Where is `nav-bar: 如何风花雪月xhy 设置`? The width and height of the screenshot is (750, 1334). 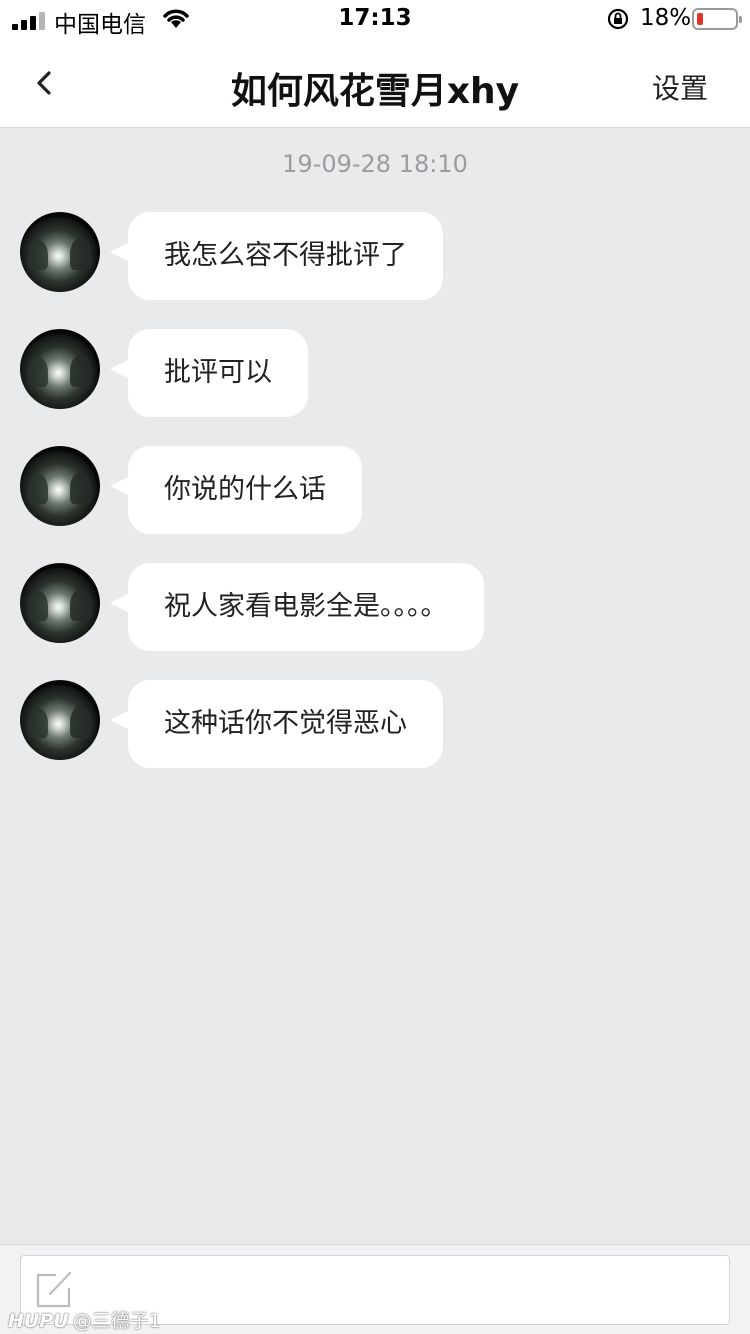 nav-bar: 如何风花雪月xhy 设置 is located at coordinates (375, 84).